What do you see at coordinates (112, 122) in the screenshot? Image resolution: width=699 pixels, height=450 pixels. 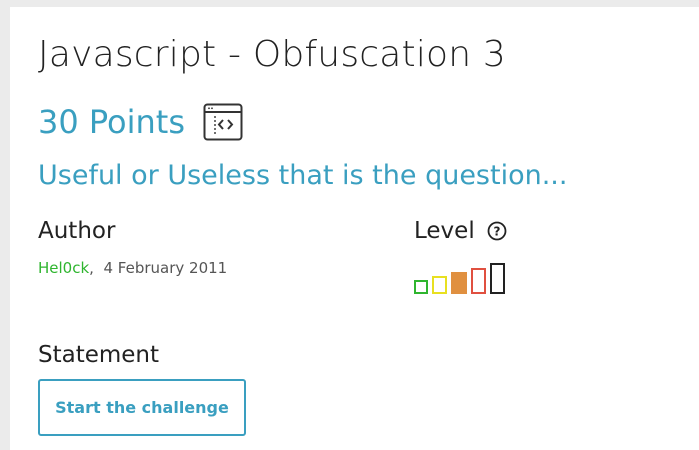 I see `points-value: 30 Points` at bounding box center [112, 122].